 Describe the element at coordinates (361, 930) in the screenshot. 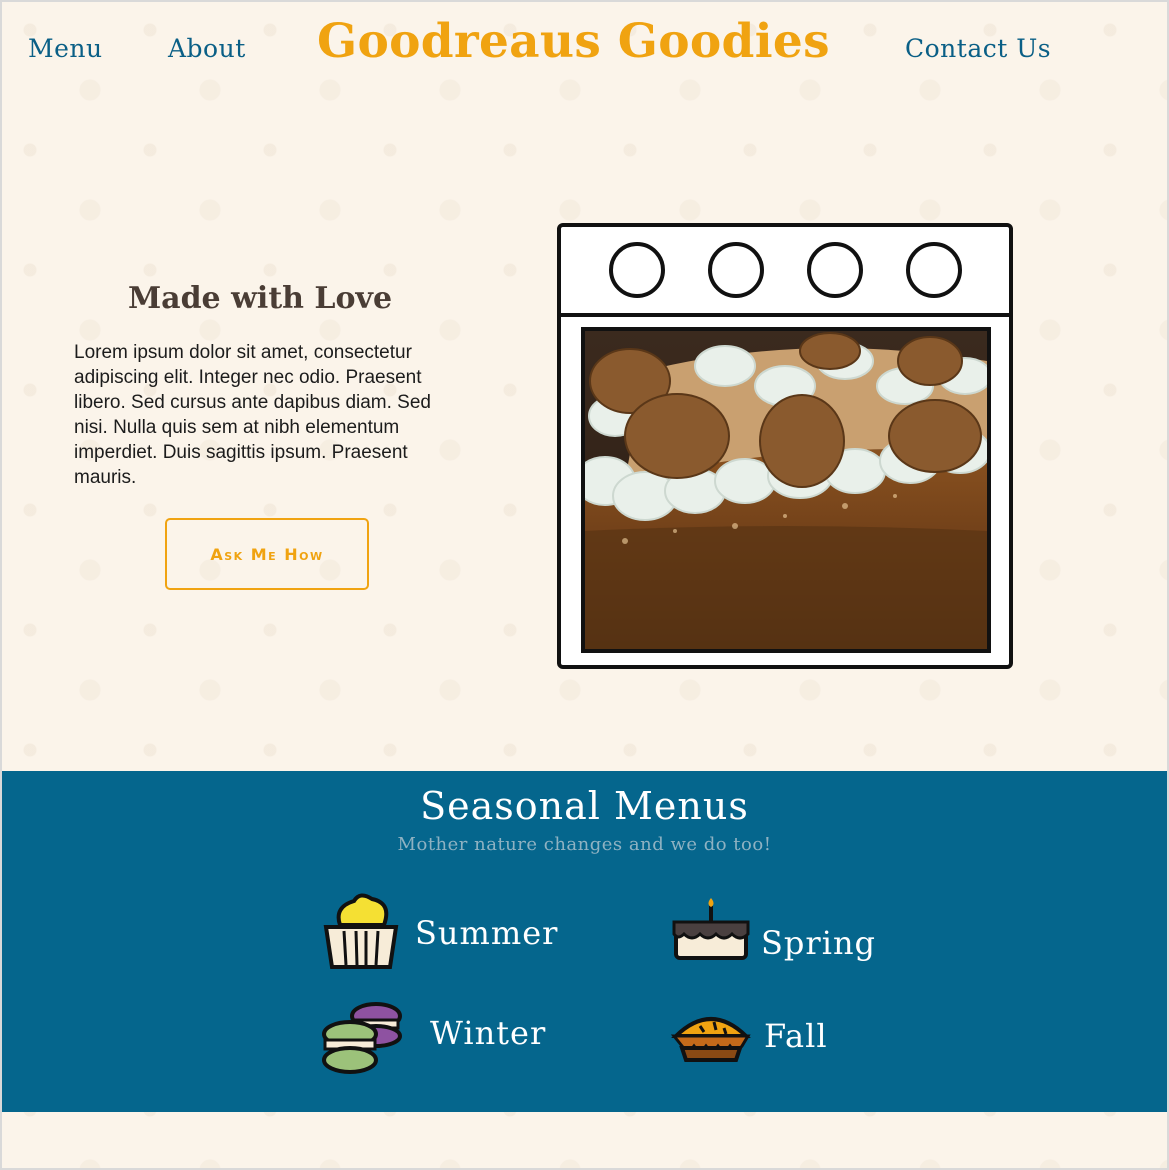

I see `cupcake-icon` at that location.